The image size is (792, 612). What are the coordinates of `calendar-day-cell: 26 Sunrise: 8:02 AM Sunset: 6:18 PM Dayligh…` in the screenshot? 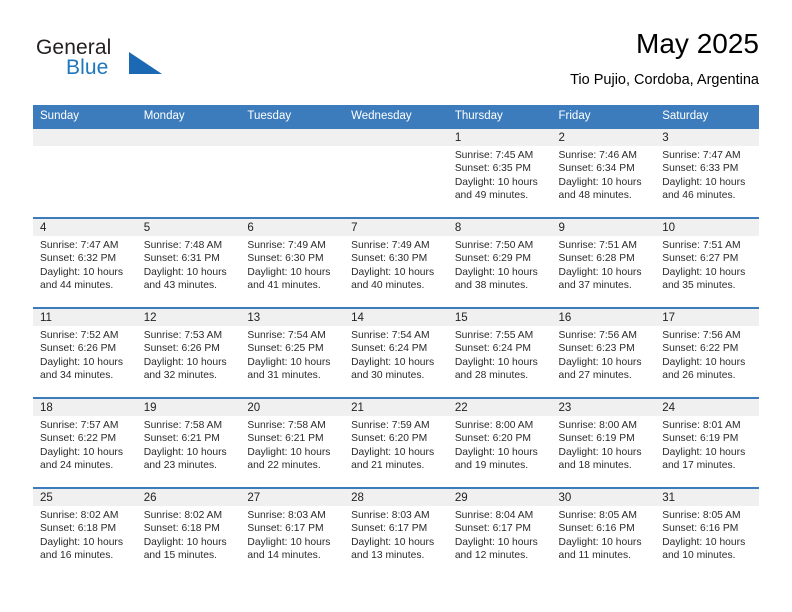 It's located at (188, 532).